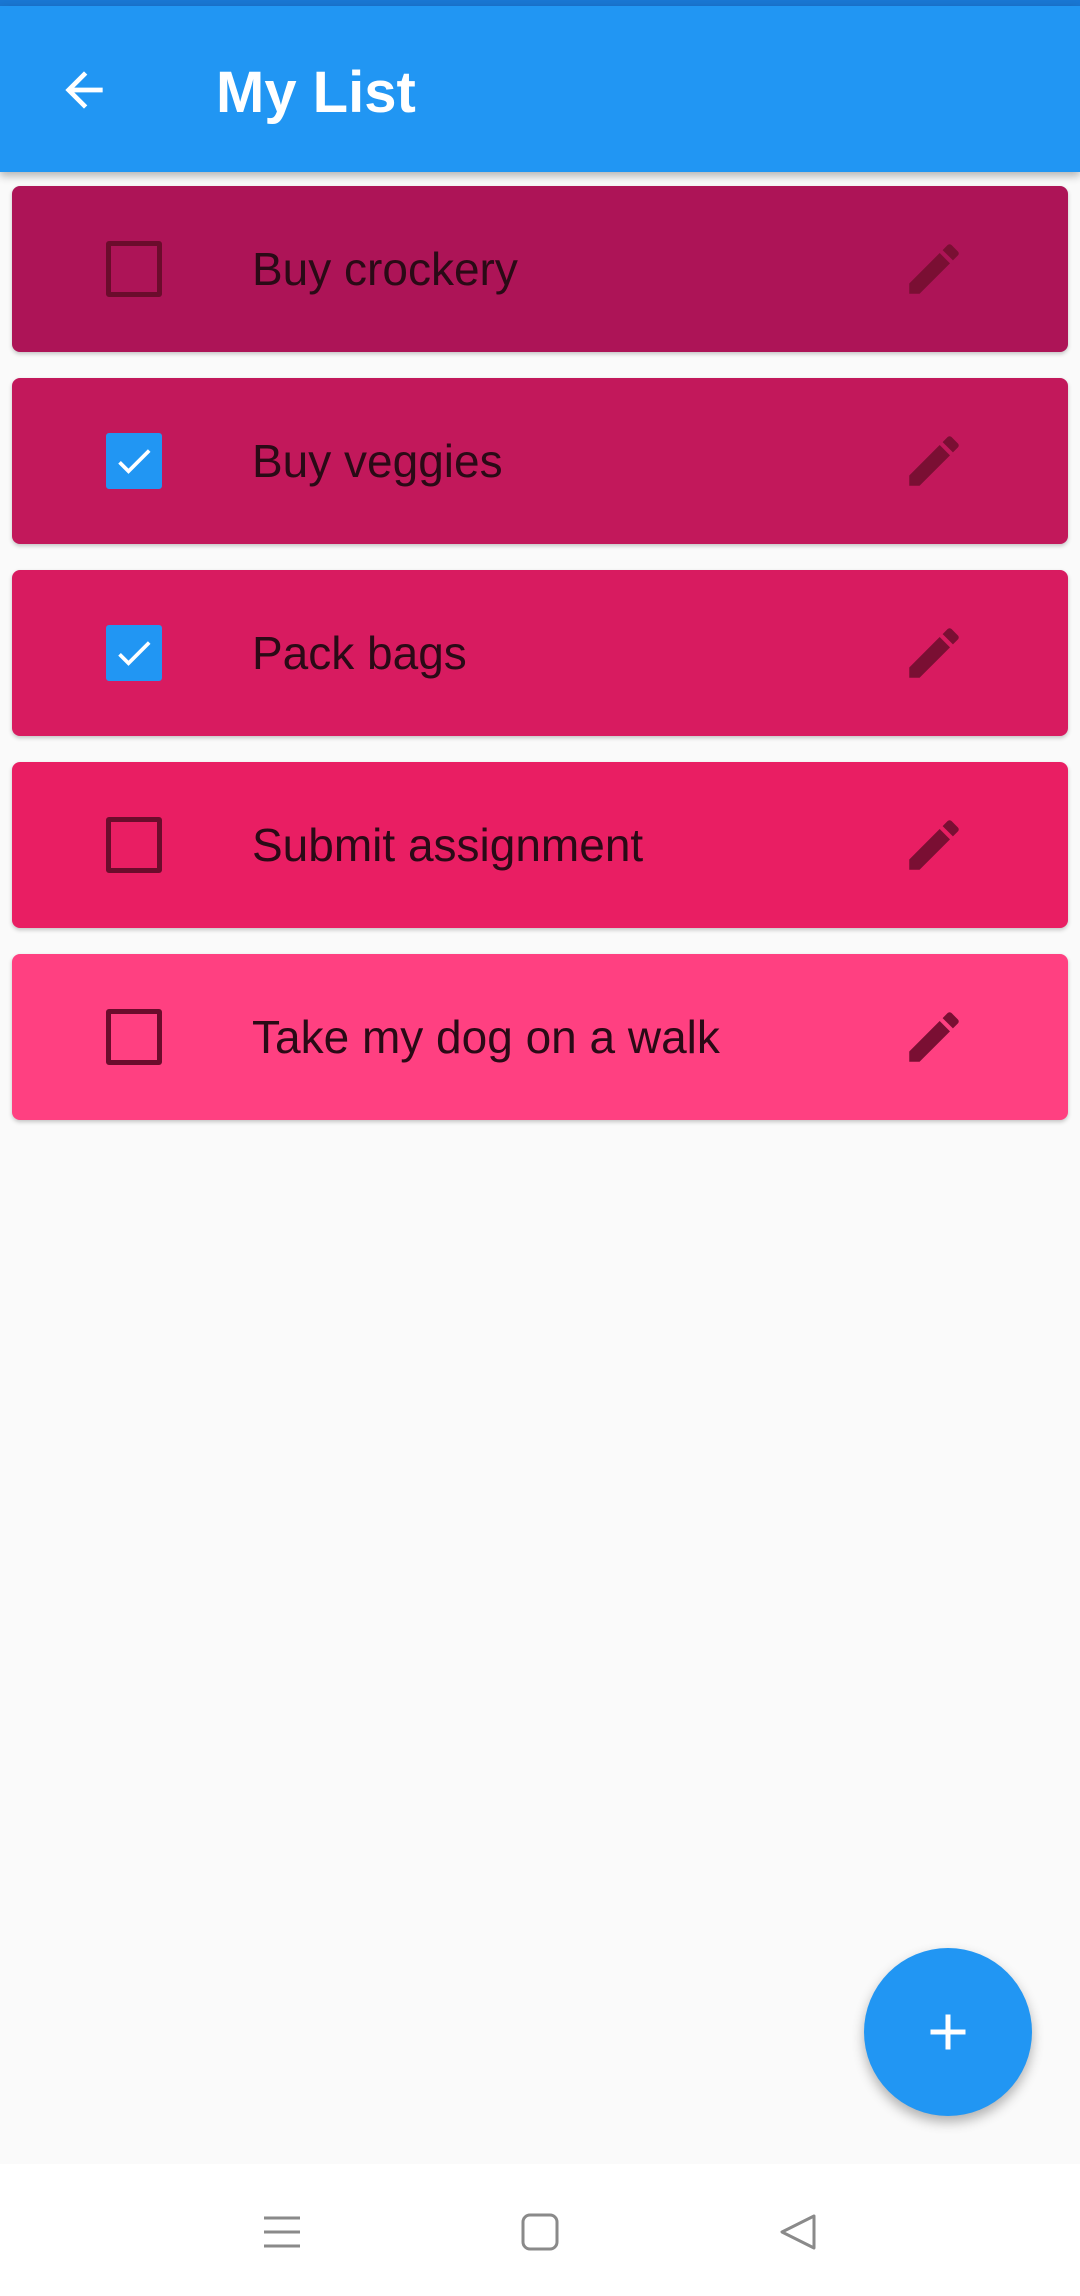  I want to click on back-button, so click(84, 90).